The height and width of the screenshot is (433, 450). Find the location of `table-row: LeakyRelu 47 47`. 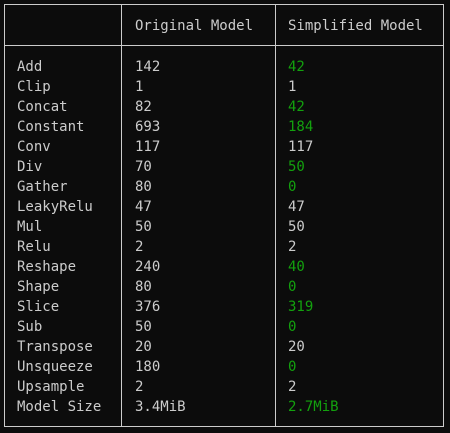

table-row: LeakyRelu 47 47 is located at coordinates (224, 207).